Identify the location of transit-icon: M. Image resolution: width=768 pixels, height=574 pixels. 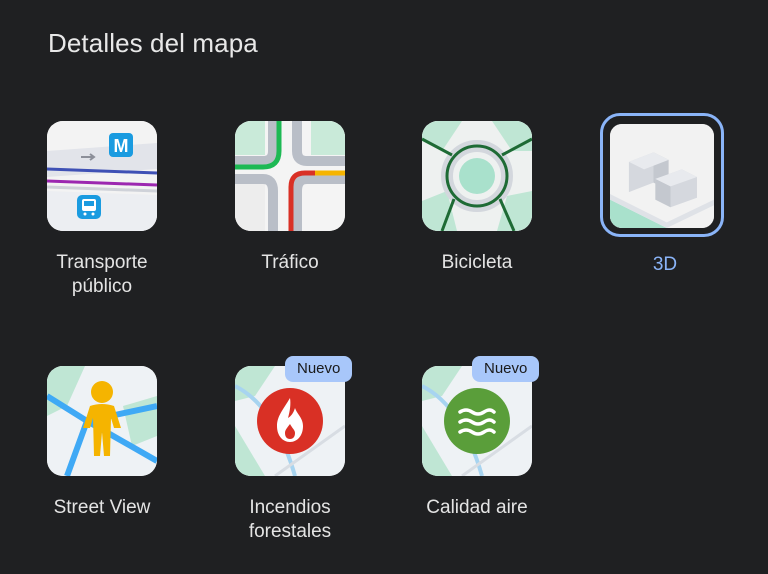
(102, 176).